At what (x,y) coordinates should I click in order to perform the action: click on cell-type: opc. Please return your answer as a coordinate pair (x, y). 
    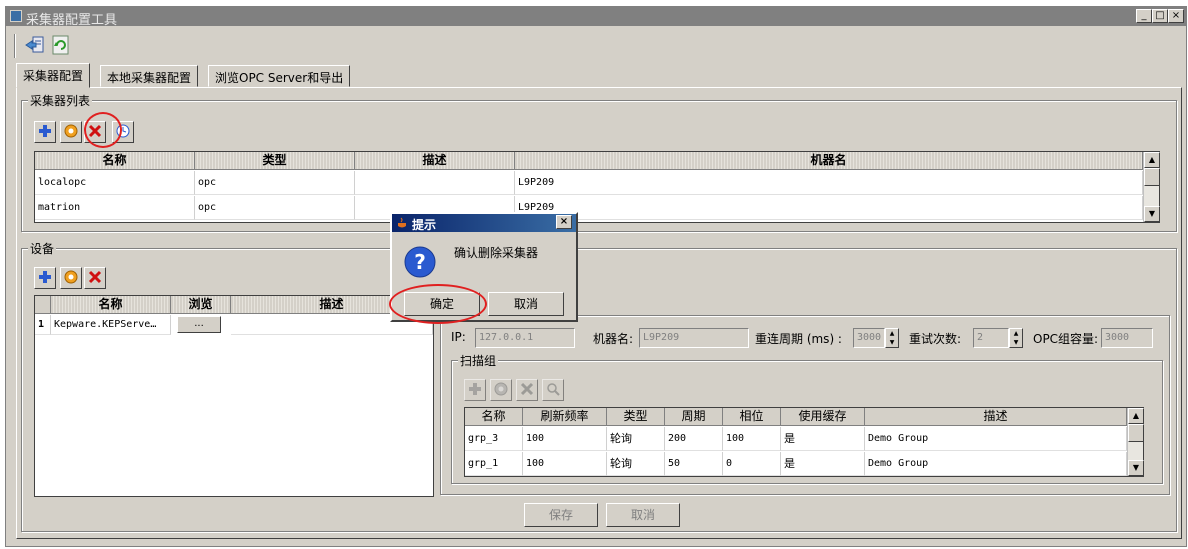
    Looking at the image, I should click on (275, 183).